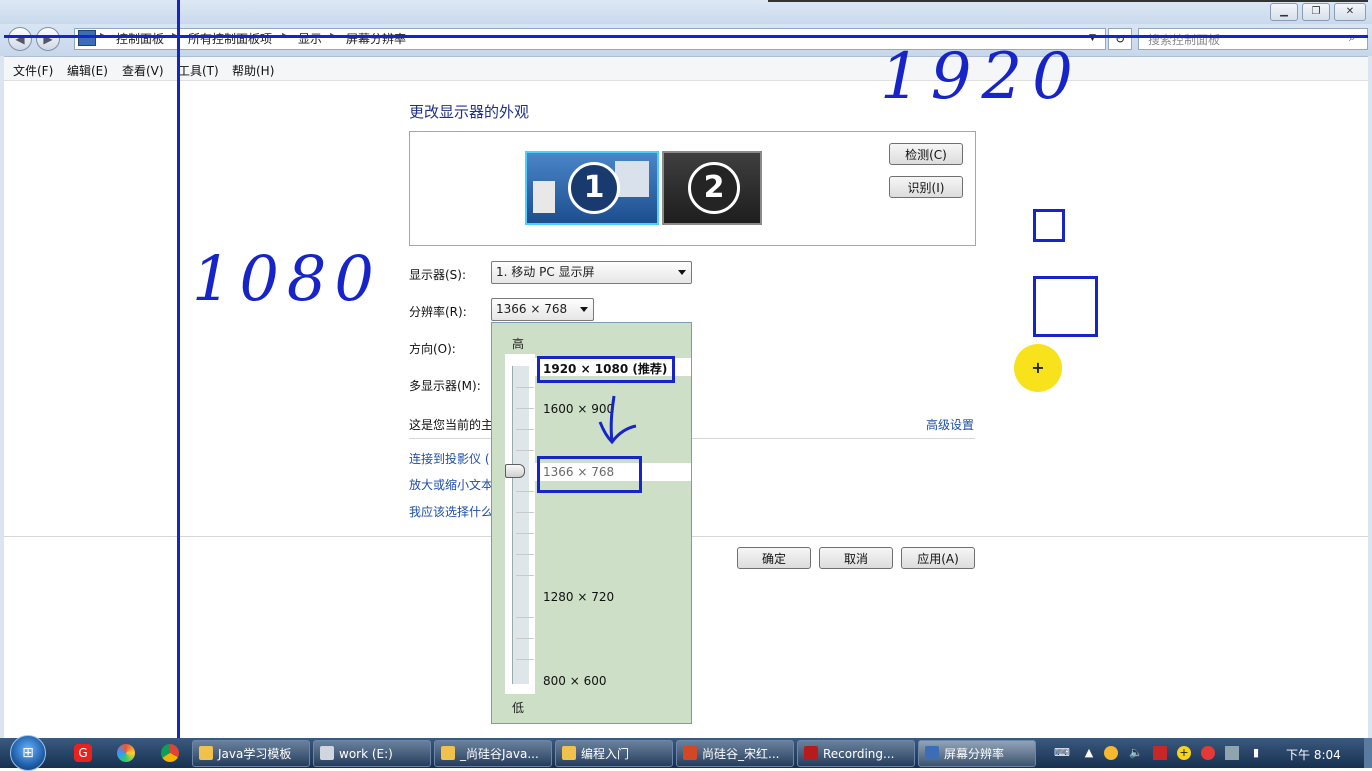 The image size is (1372, 771). What do you see at coordinates (87, 70) in the screenshot?
I see `menu-edit: 编辑(E)` at bounding box center [87, 70].